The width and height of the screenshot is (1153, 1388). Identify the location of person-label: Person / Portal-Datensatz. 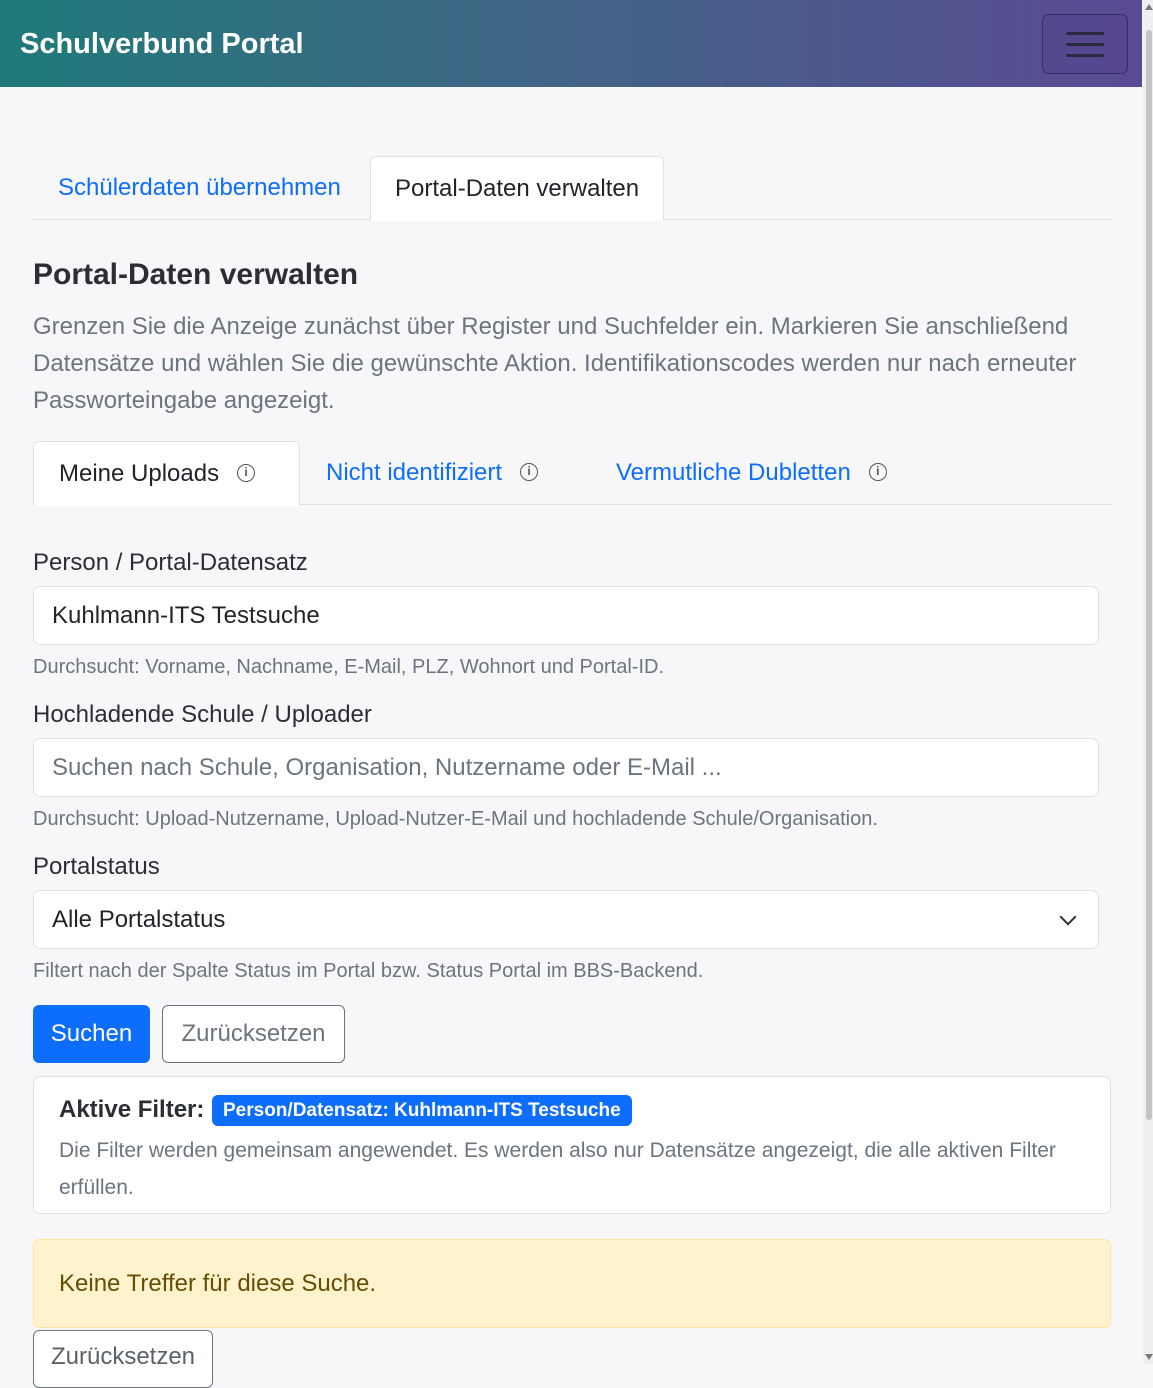
(170, 562).